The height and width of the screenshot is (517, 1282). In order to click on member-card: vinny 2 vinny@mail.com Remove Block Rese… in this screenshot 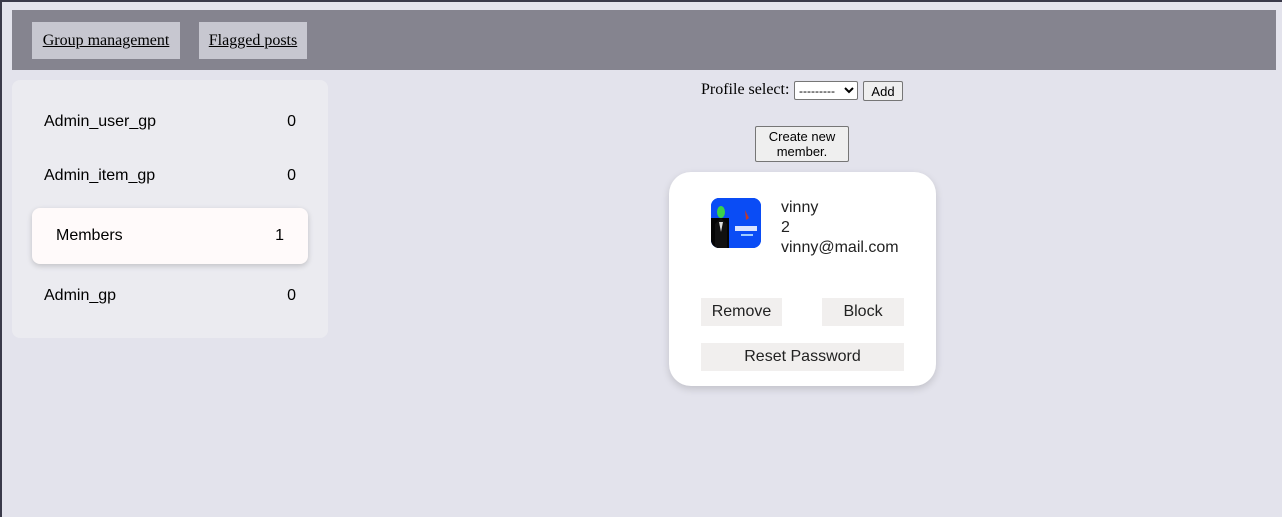, I will do `click(802, 279)`.